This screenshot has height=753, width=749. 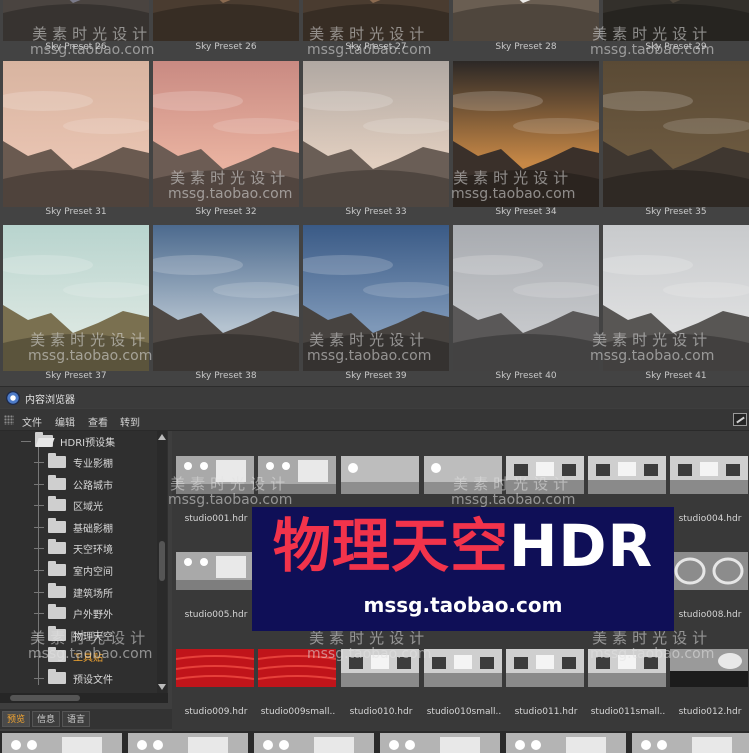 What do you see at coordinates (16, 719) in the screenshot?
I see `tab-preview: 预览` at bounding box center [16, 719].